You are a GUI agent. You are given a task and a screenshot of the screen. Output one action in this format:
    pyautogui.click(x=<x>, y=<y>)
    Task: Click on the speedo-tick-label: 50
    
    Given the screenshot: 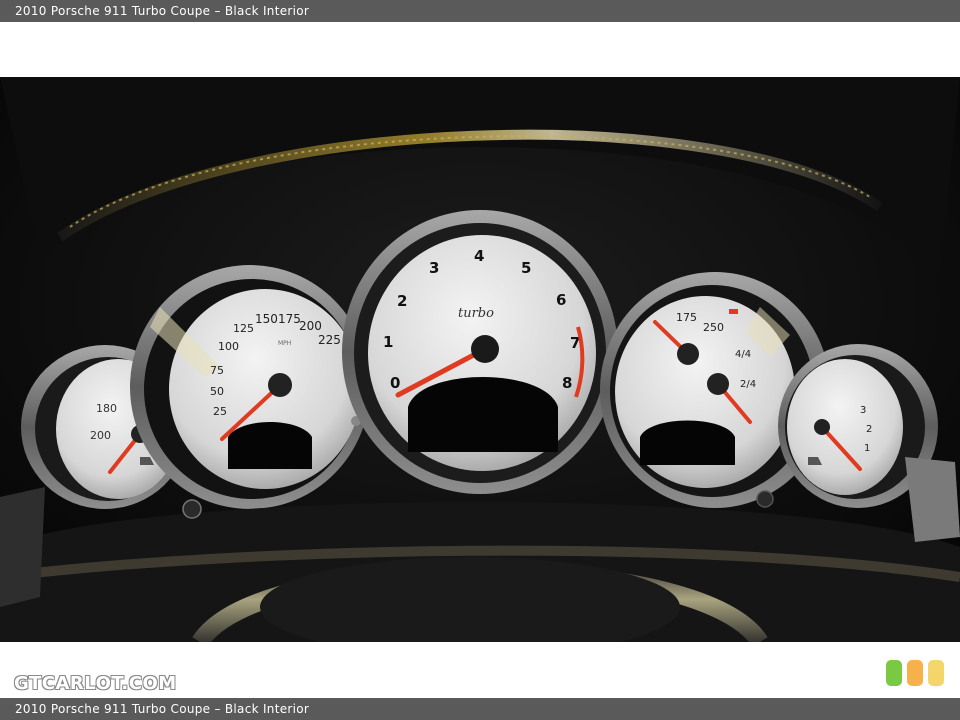 What is the action you would take?
    pyautogui.click(x=217, y=391)
    